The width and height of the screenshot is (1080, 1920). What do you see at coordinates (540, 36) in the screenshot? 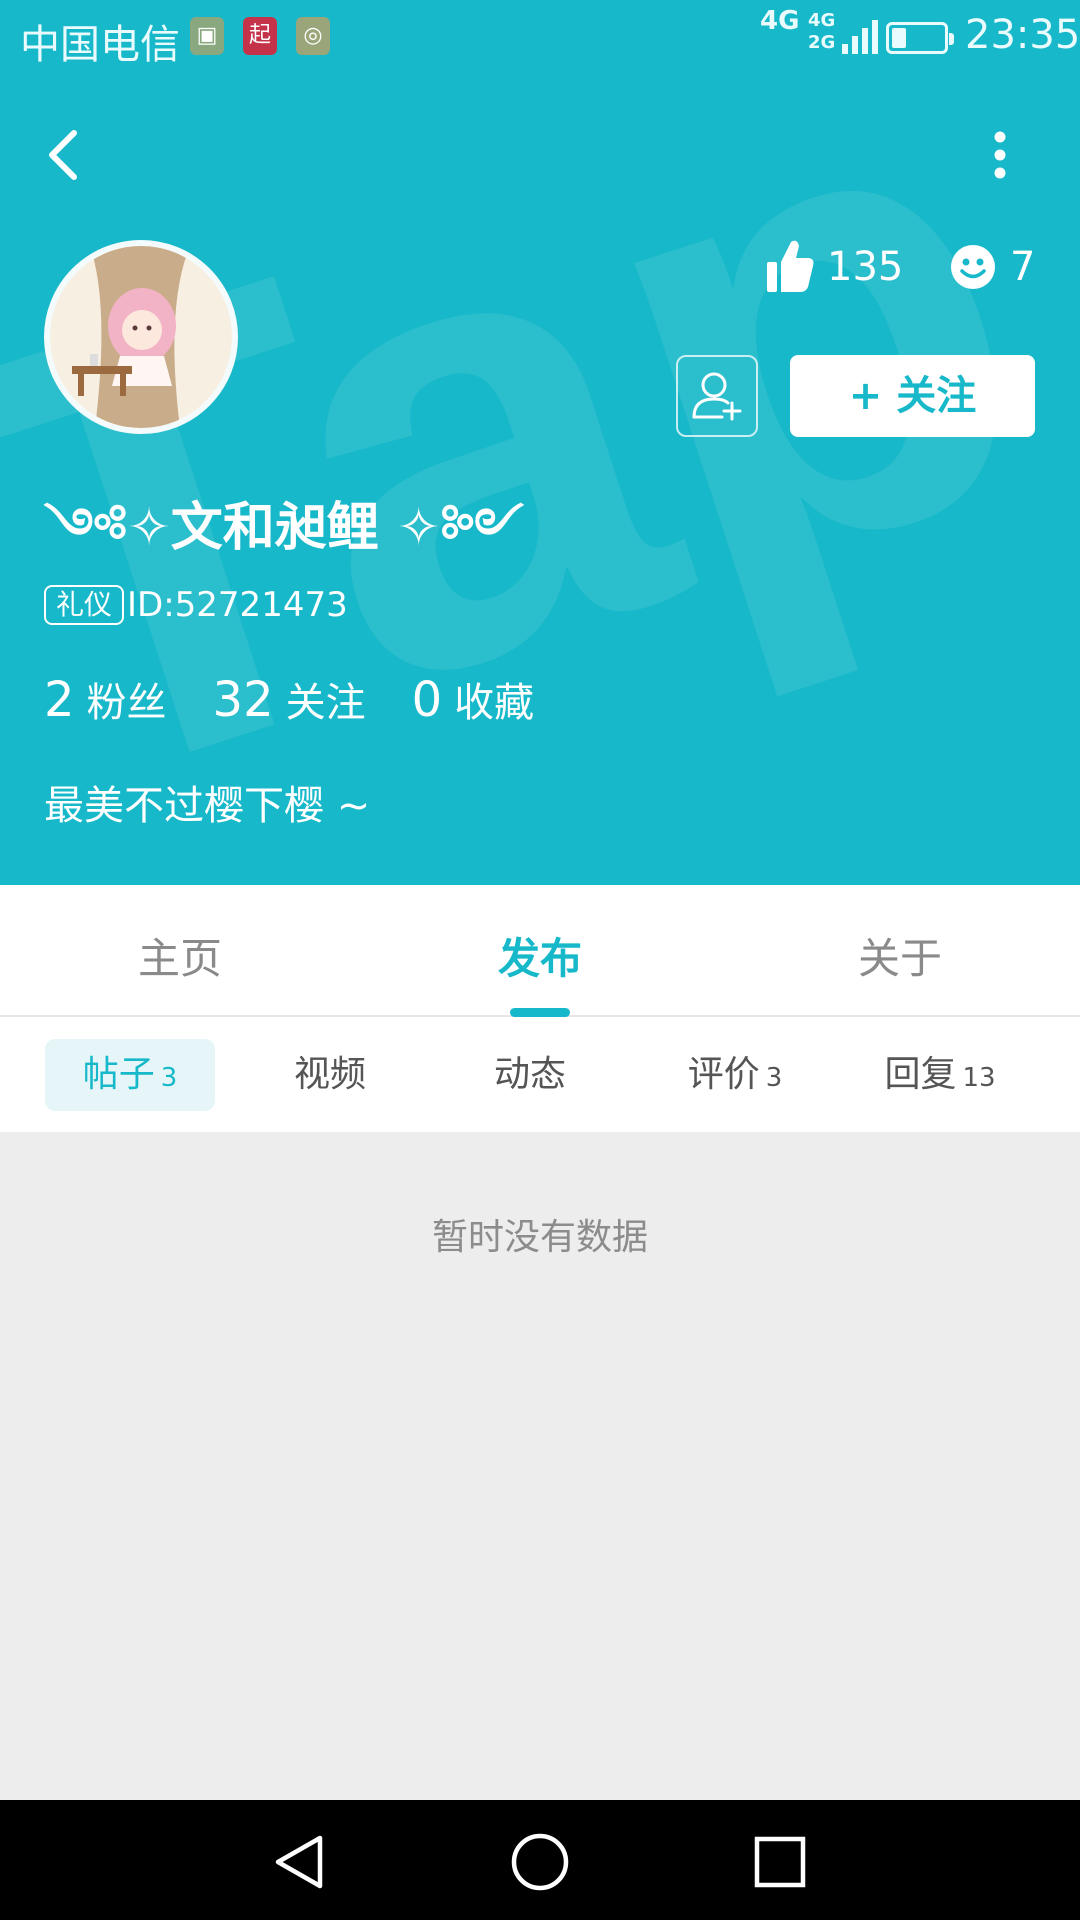
I see `status-bar: 中国电信 ▣ 起 ◎ 4G 4G 2G 23:35` at bounding box center [540, 36].